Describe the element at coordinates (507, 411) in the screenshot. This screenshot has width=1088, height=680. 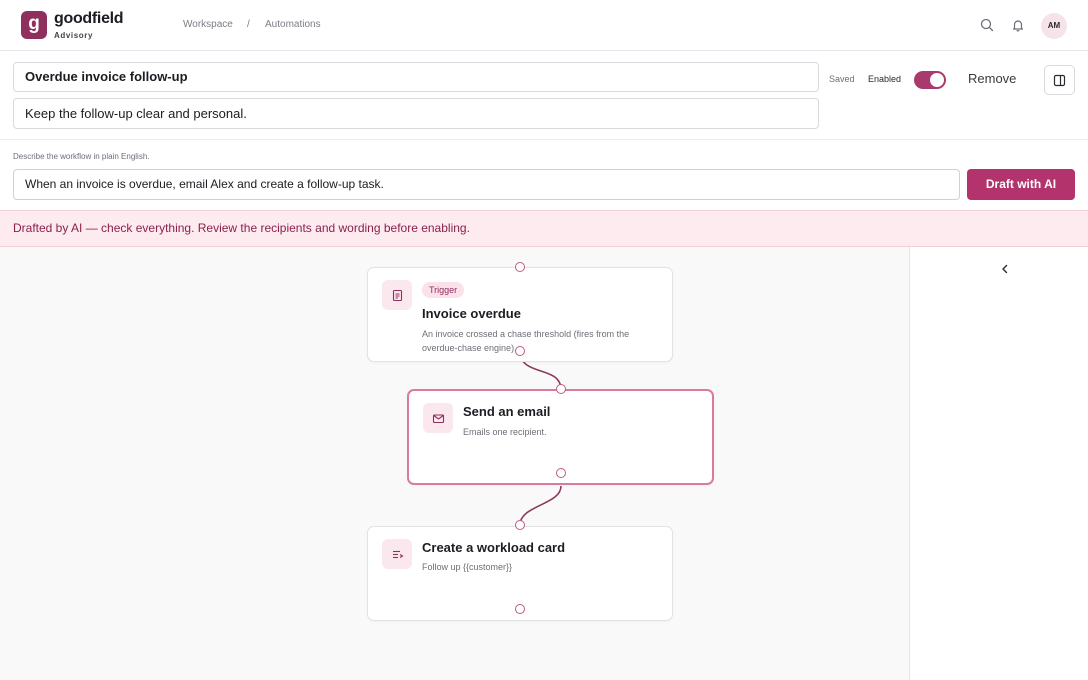
I see `node-title: Send an email` at that location.